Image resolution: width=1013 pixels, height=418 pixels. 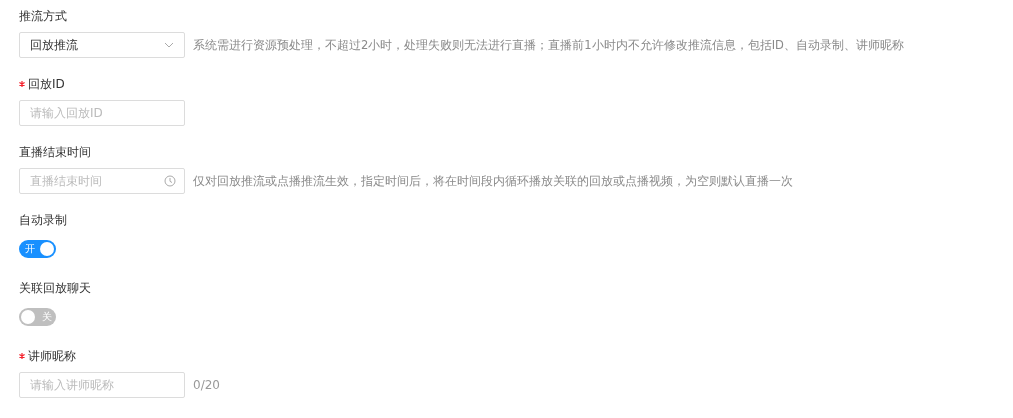 What do you see at coordinates (55, 152) in the screenshot?
I see `field-label: 直播结束时间` at bounding box center [55, 152].